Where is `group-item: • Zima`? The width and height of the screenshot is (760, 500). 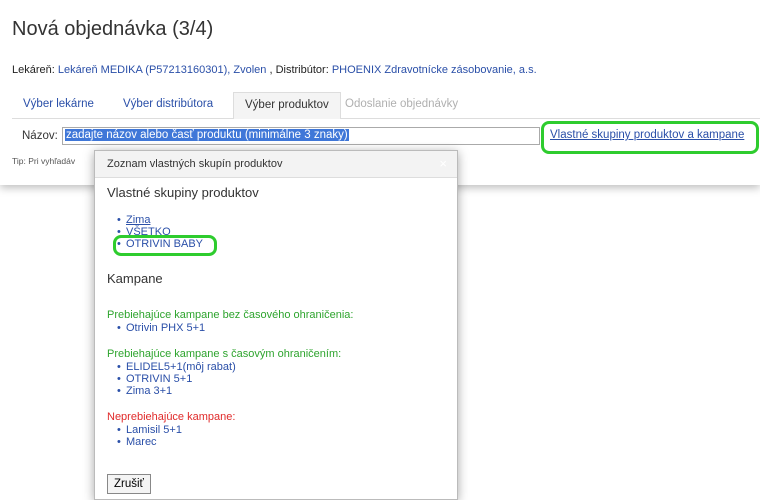
group-item: • Zima is located at coordinates (160, 220).